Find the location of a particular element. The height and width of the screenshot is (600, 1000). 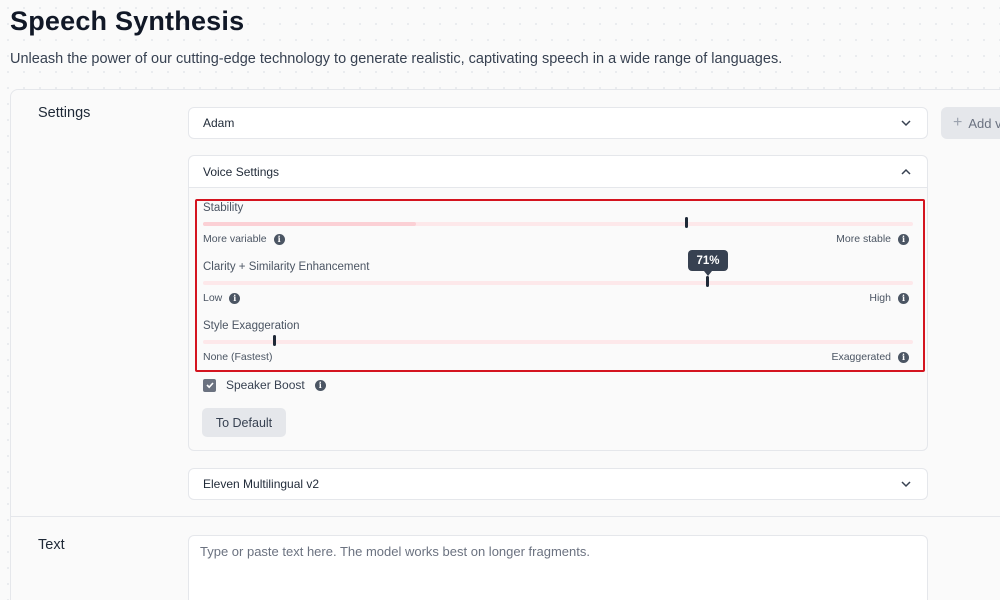

speaker-boost: Speaker Boost i is located at coordinates (264, 385).